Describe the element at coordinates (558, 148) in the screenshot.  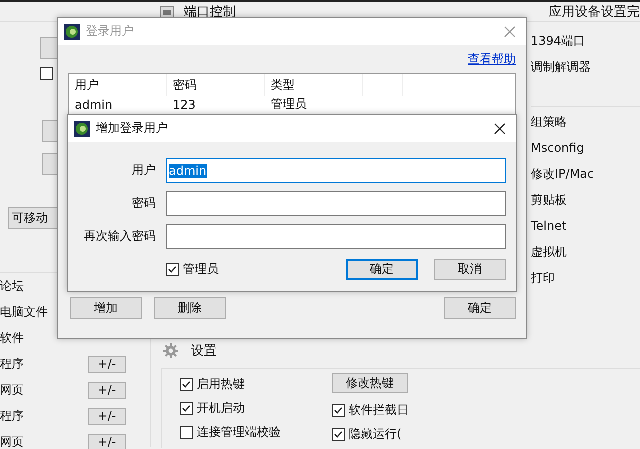
I see `option-label: Msconfig` at that location.